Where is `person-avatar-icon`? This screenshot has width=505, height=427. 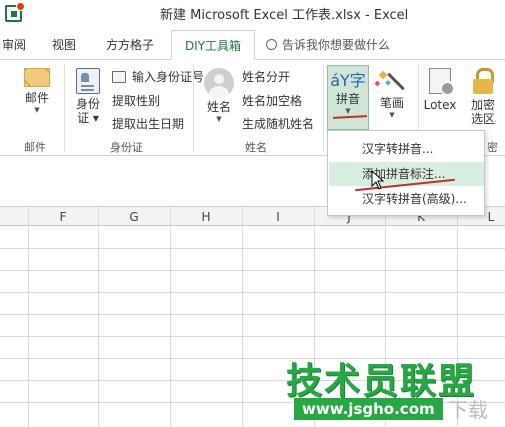
person-avatar-icon is located at coordinates (219, 83).